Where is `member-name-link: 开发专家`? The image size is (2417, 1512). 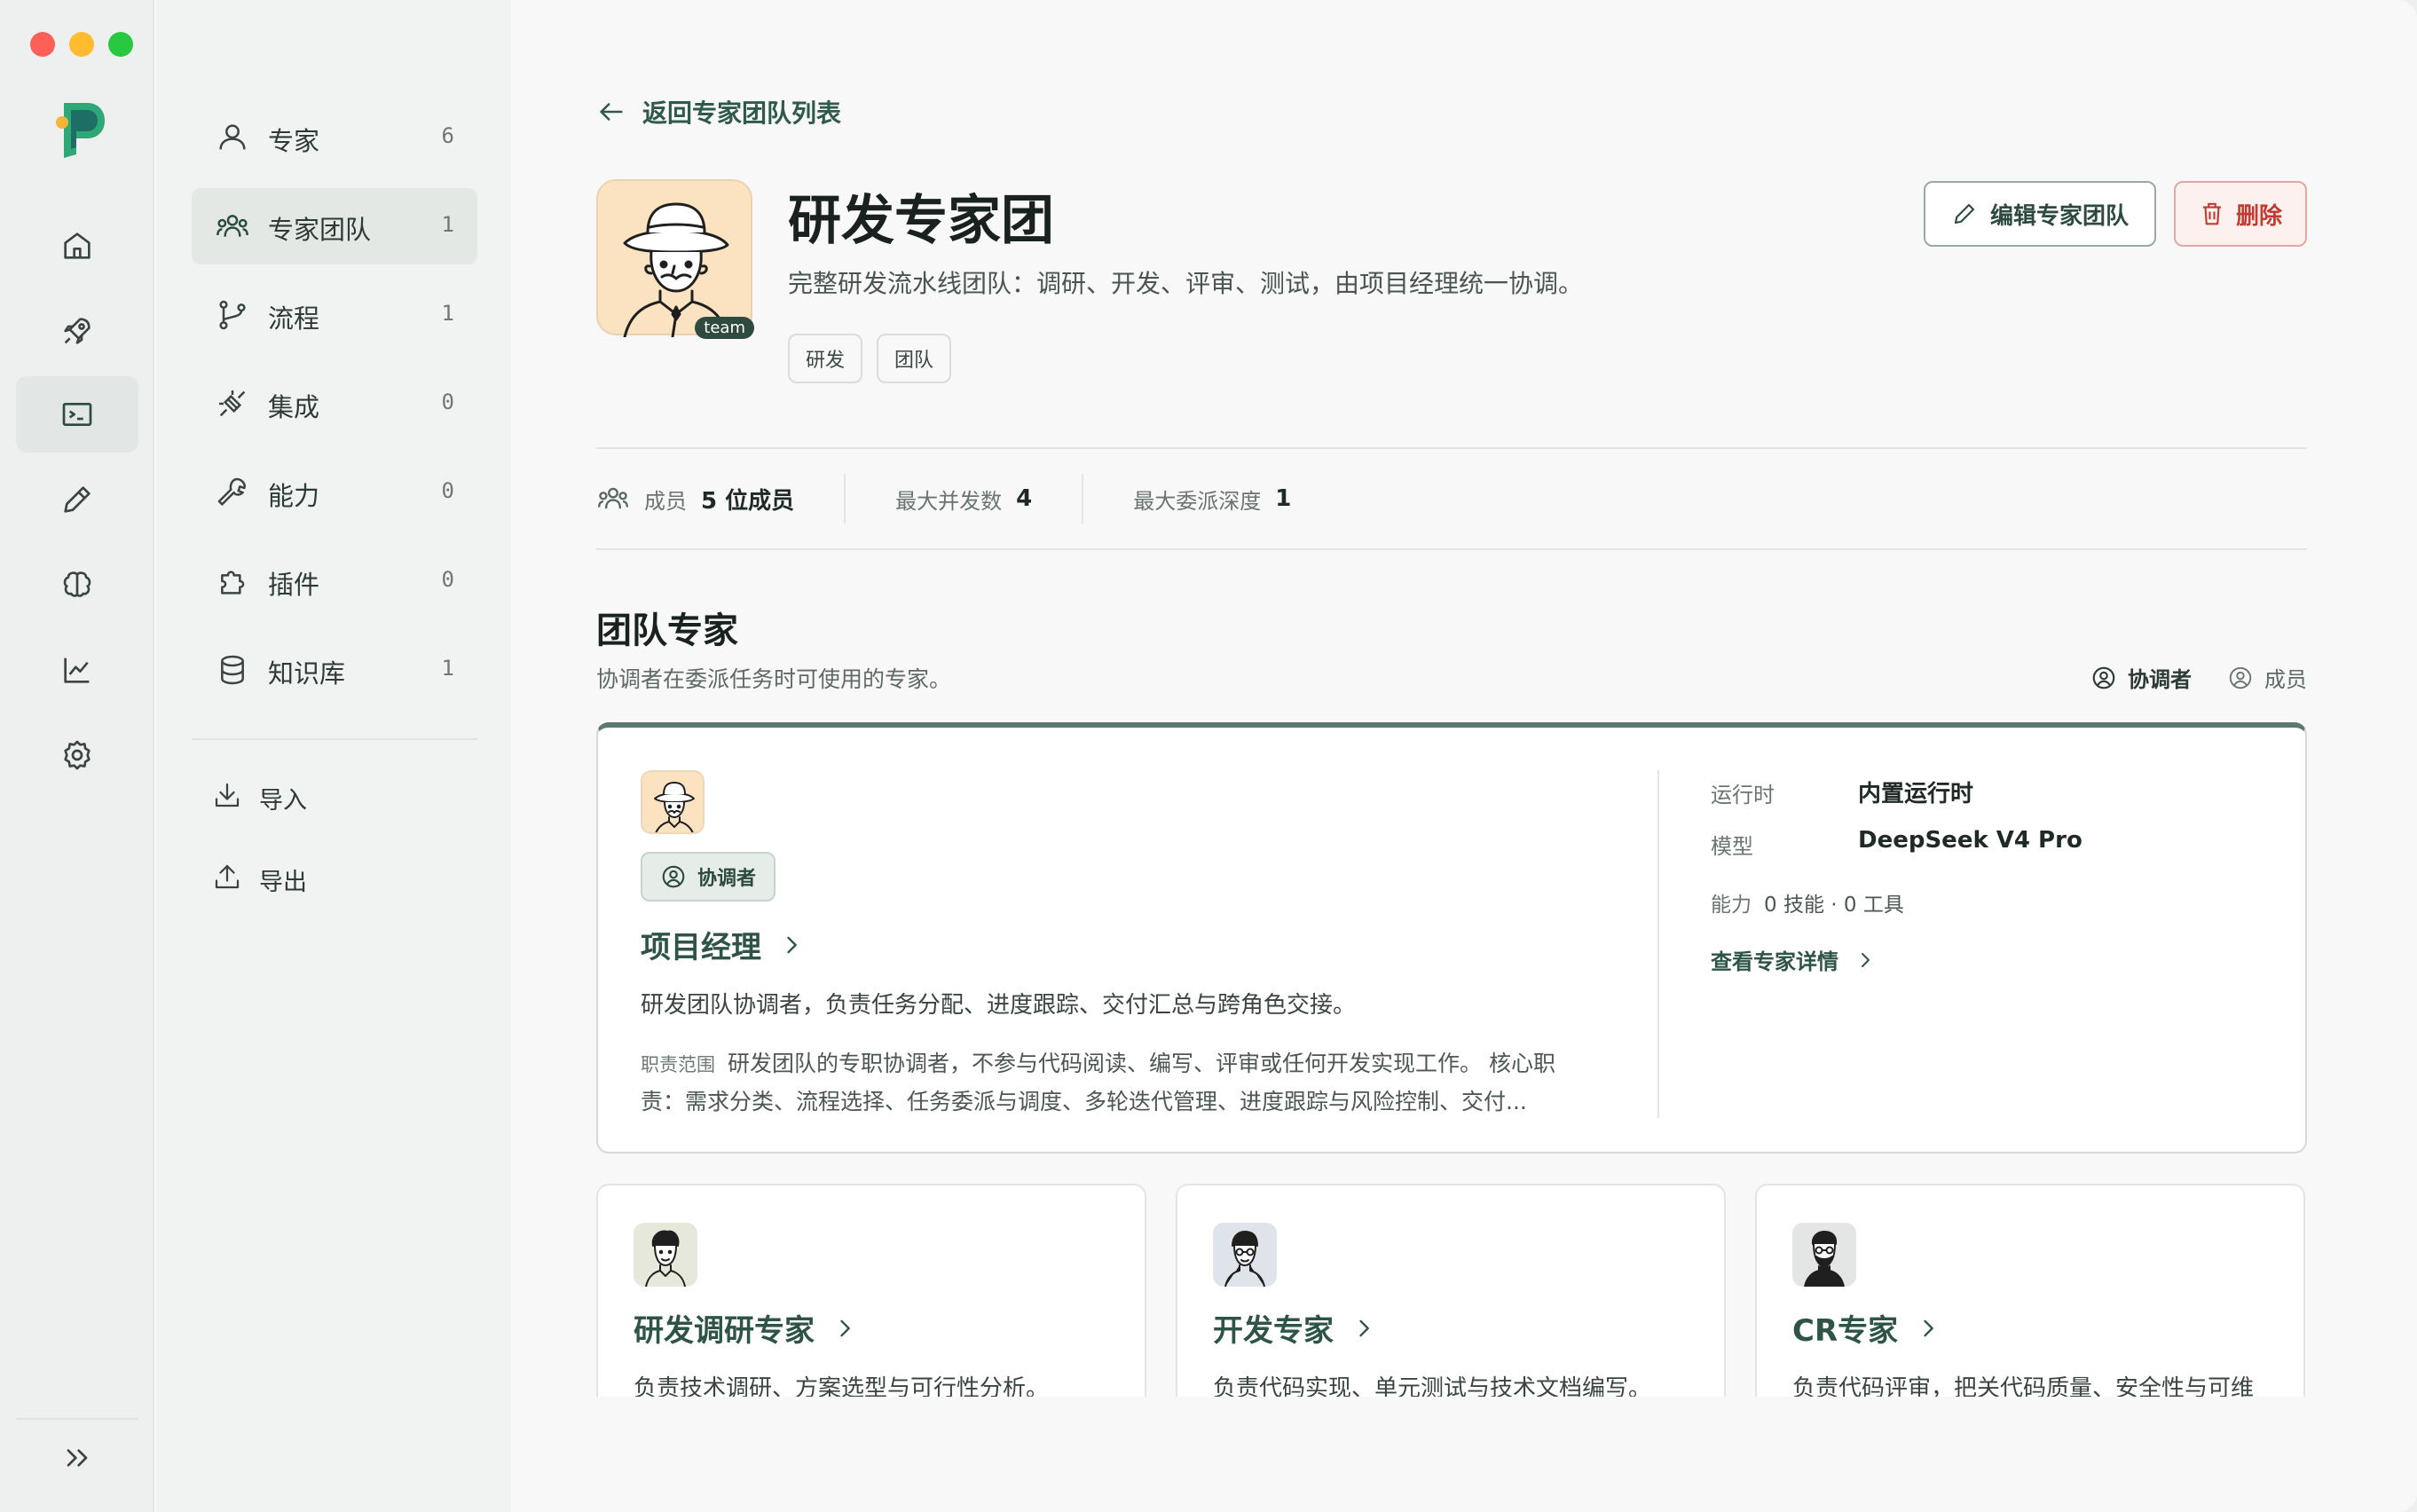
member-name-link: 开发专家 is located at coordinates (1294, 1328).